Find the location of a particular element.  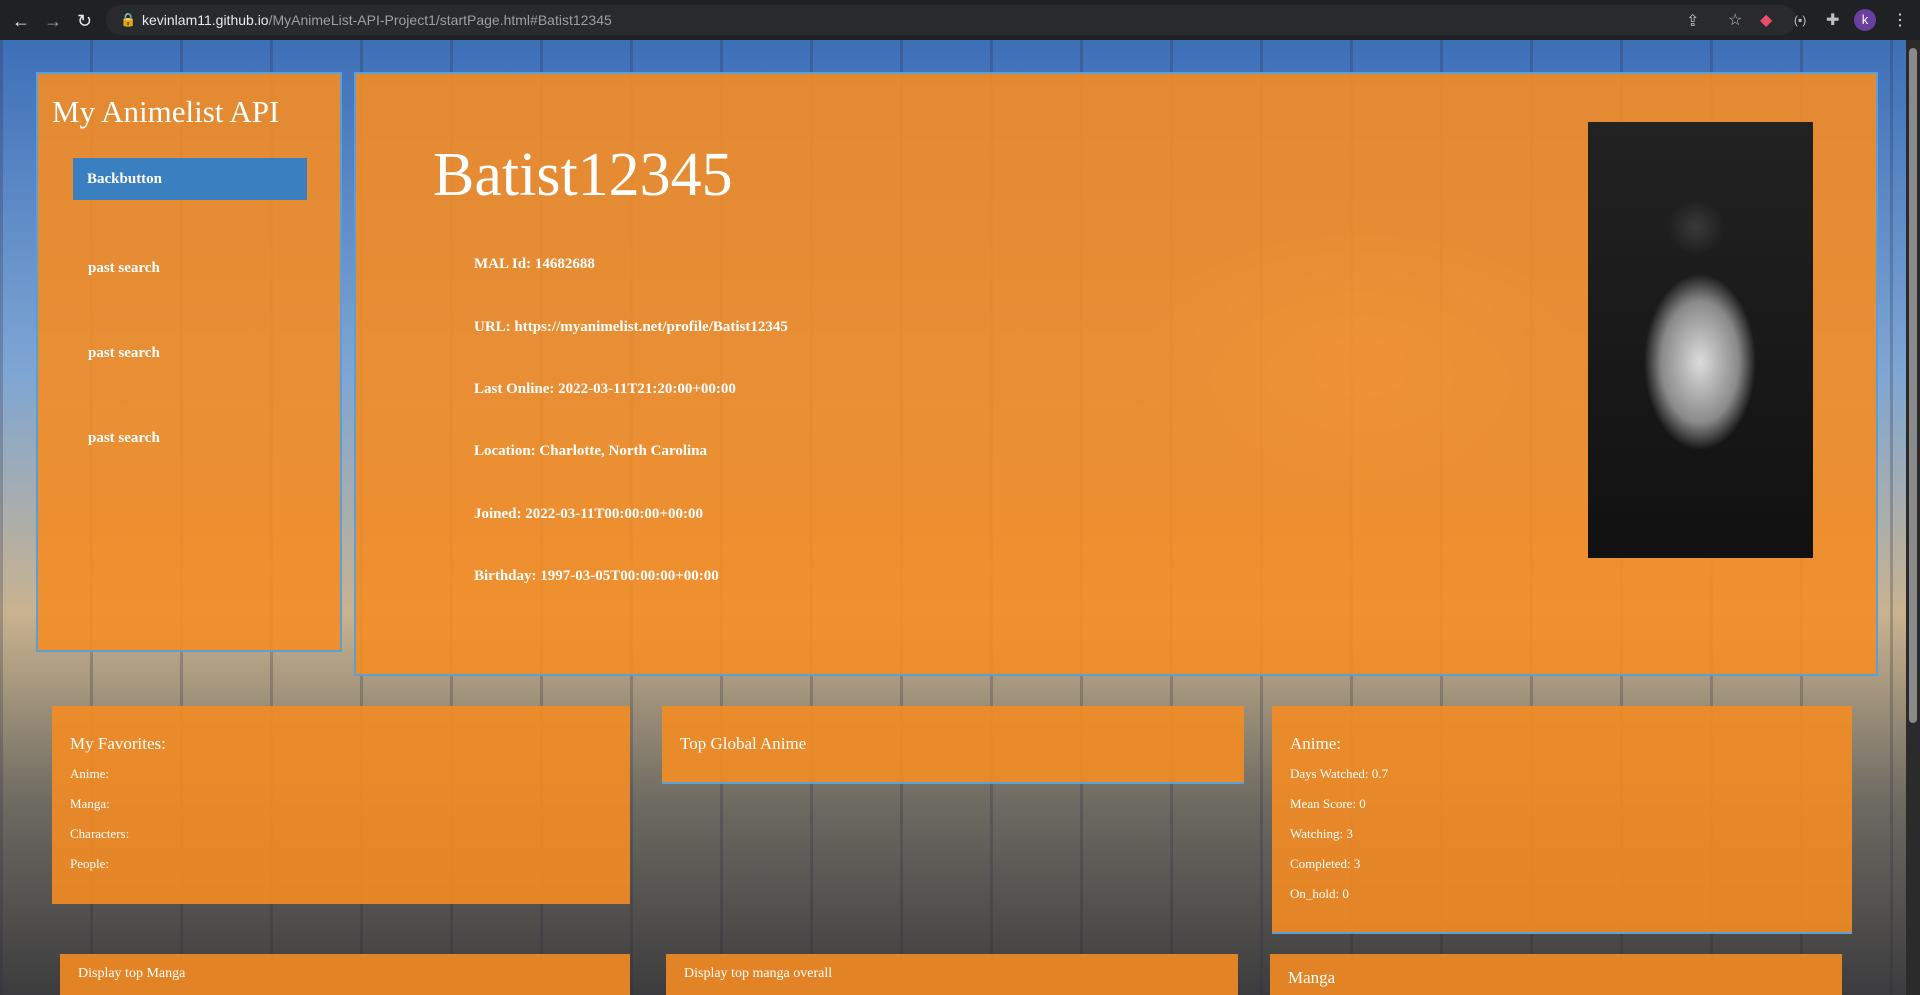

top-manga-overall-card: Display top manga overall is located at coordinates (952, 974).